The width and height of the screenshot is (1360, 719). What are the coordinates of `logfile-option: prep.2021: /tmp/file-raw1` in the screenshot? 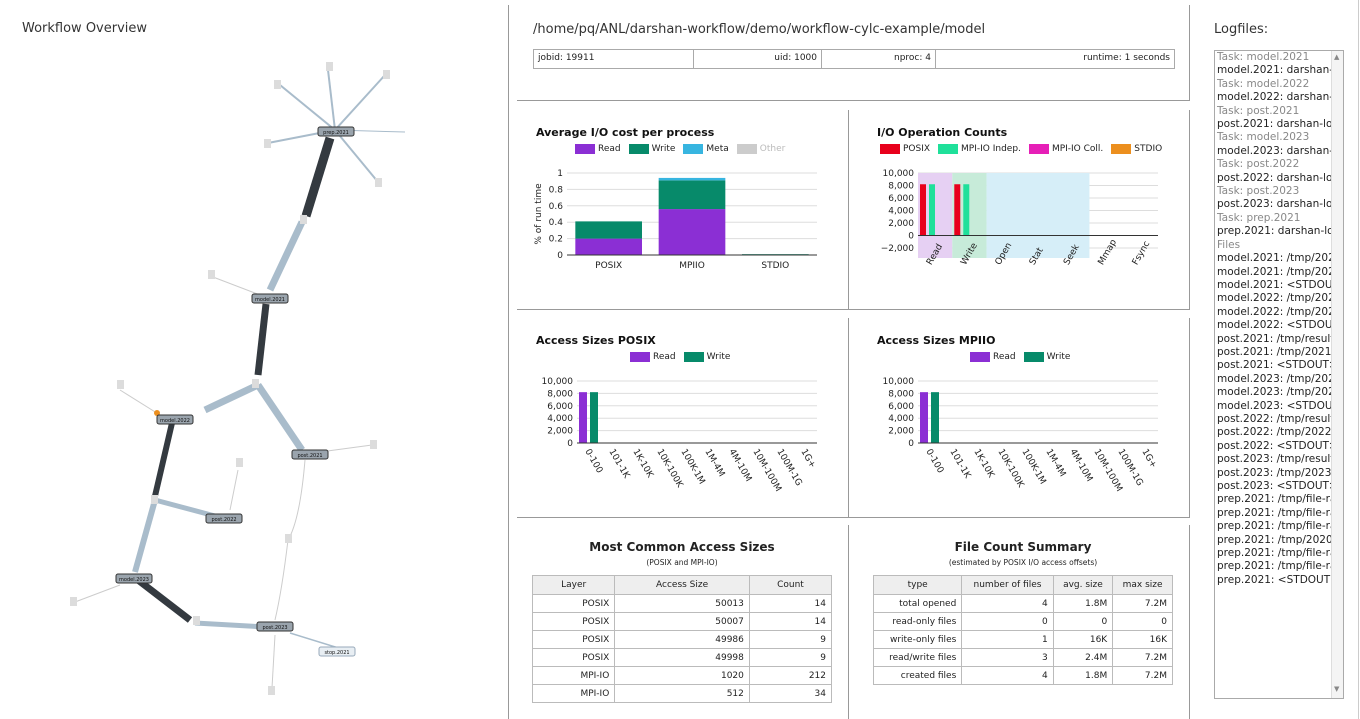 It's located at (1273, 553).